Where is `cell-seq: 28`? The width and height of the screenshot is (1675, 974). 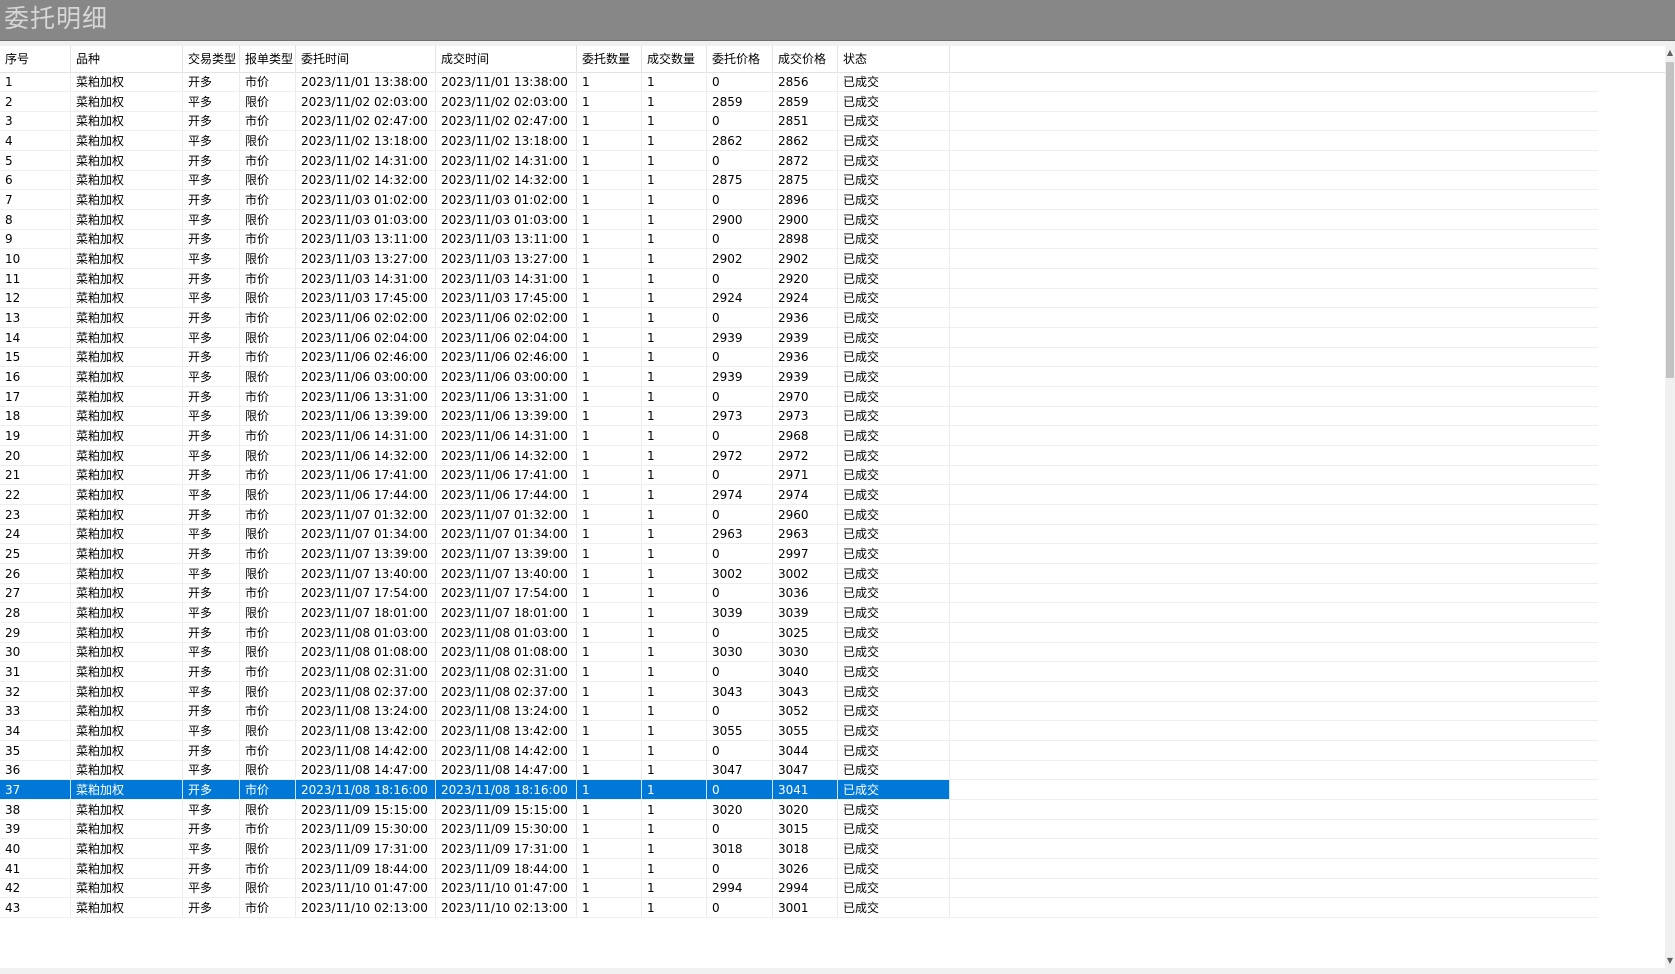 cell-seq: 28 is located at coordinates (35, 613).